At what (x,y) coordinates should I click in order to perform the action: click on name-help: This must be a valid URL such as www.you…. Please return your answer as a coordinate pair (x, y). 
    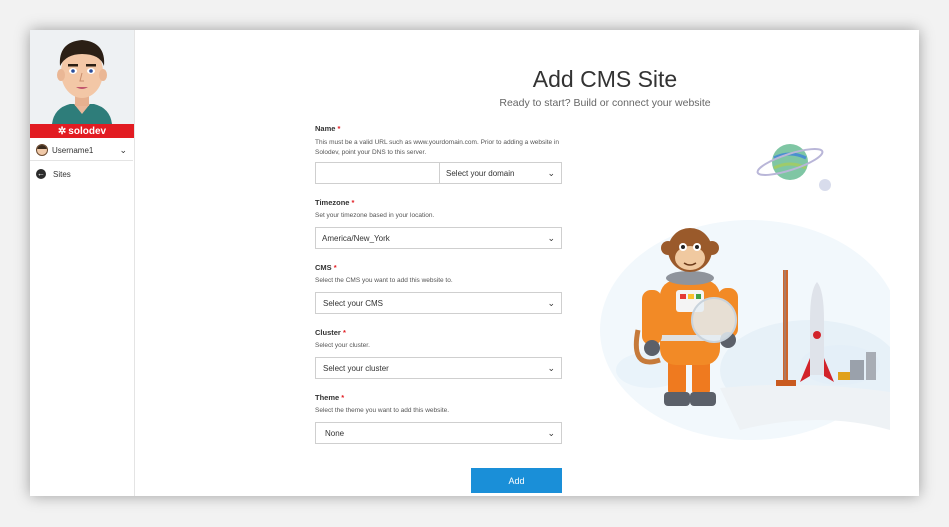
    Looking at the image, I should click on (437, 147).